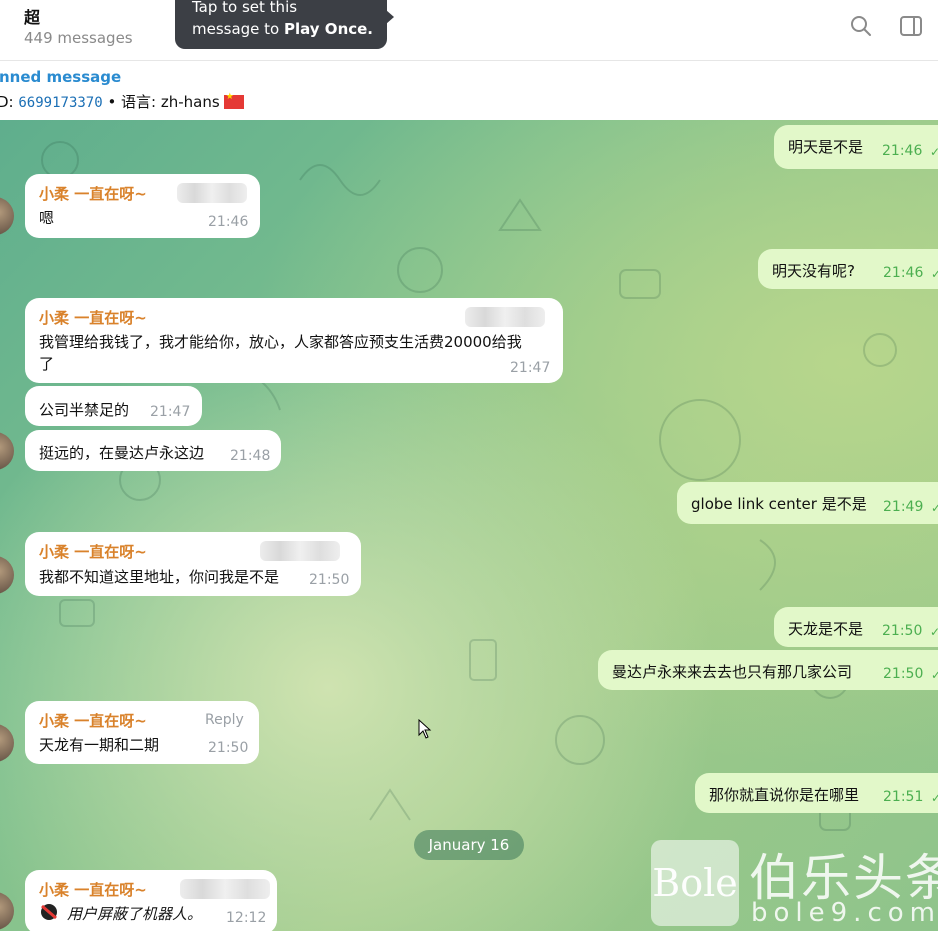 The height and width of the screenshot is (931, 938). I want to click on message-time: 21:48, so click(250, 456).